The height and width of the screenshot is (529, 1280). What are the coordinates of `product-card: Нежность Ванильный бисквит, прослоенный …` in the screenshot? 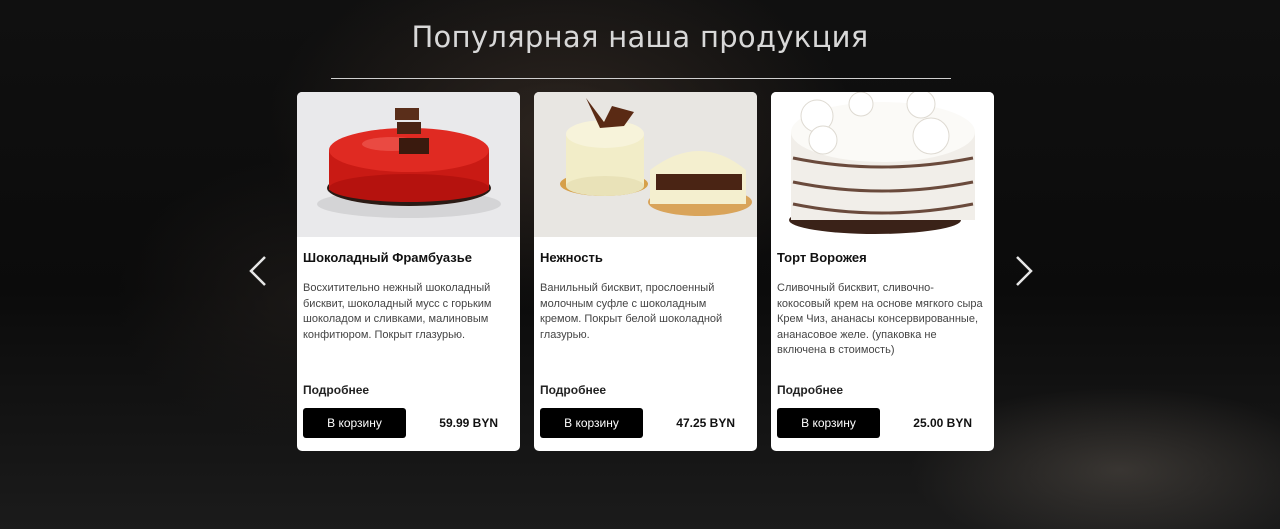 It's located at (645, 271).